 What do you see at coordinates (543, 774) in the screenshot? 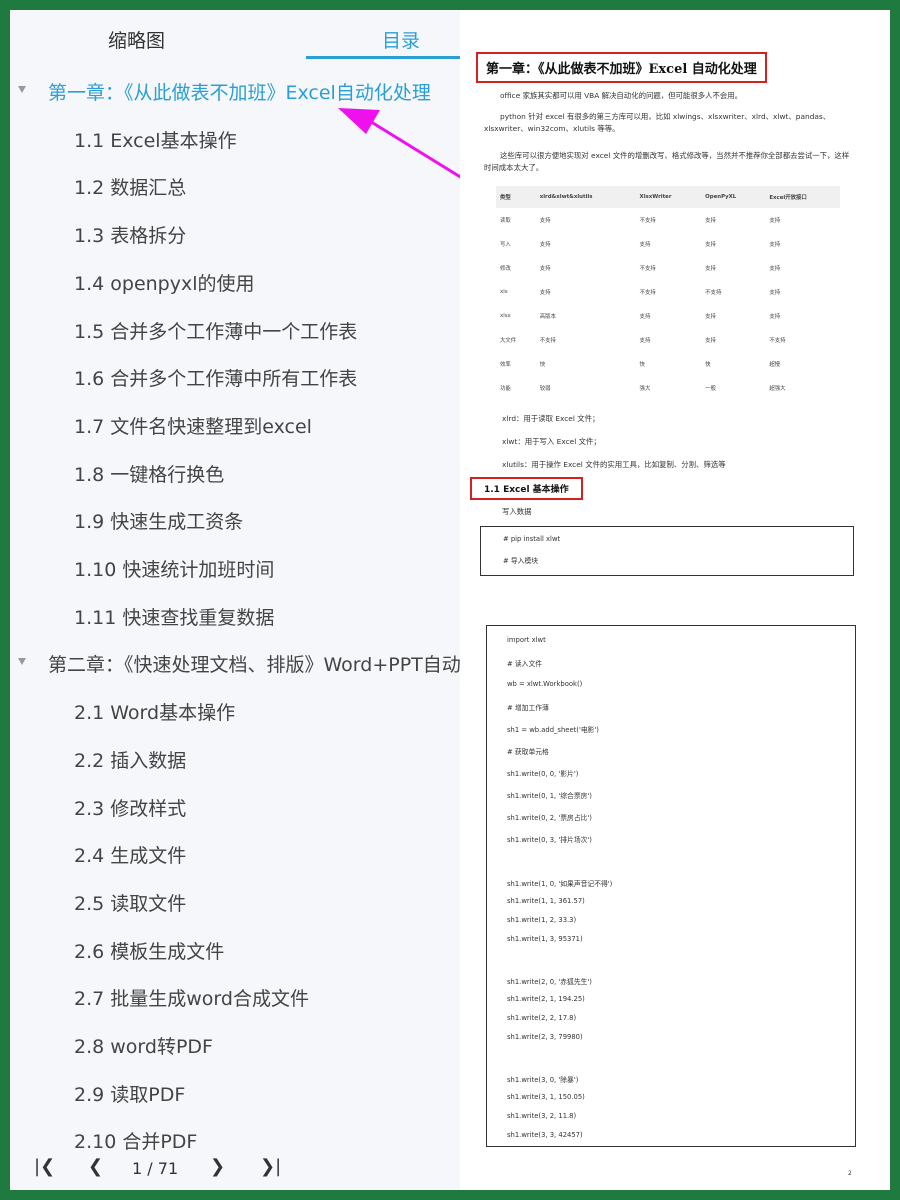
I see `code-line: sh1.write(0, 0, '影片')` at bounding box center [543, 774].